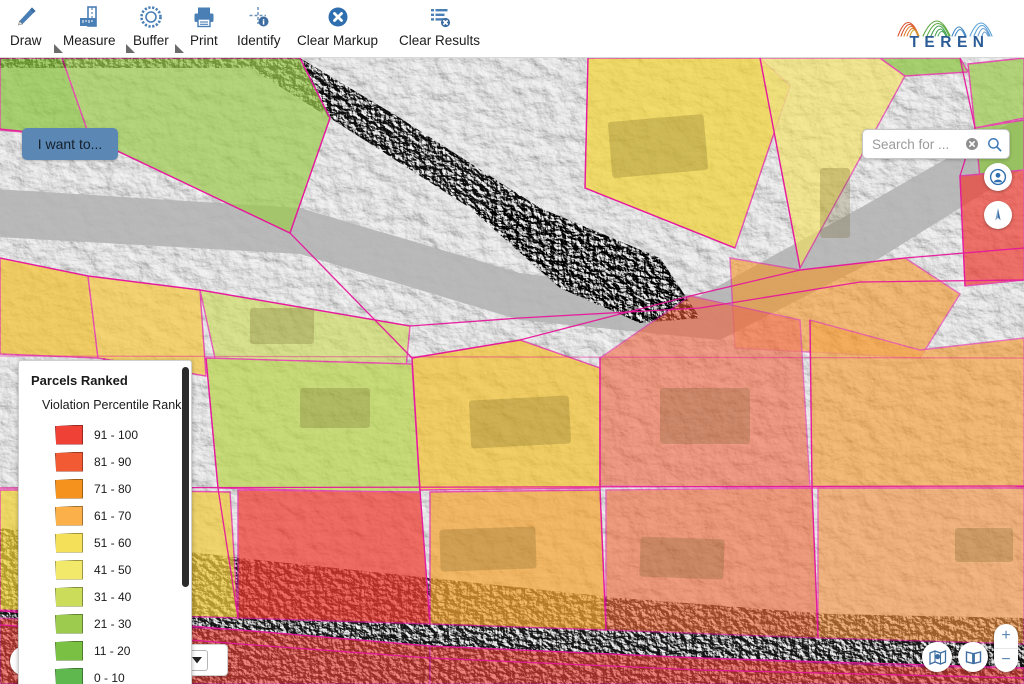 The image size is (1024, 684). Describe the element at coordinates (912, 144) in the screenshot. I see `search-input` at that location.